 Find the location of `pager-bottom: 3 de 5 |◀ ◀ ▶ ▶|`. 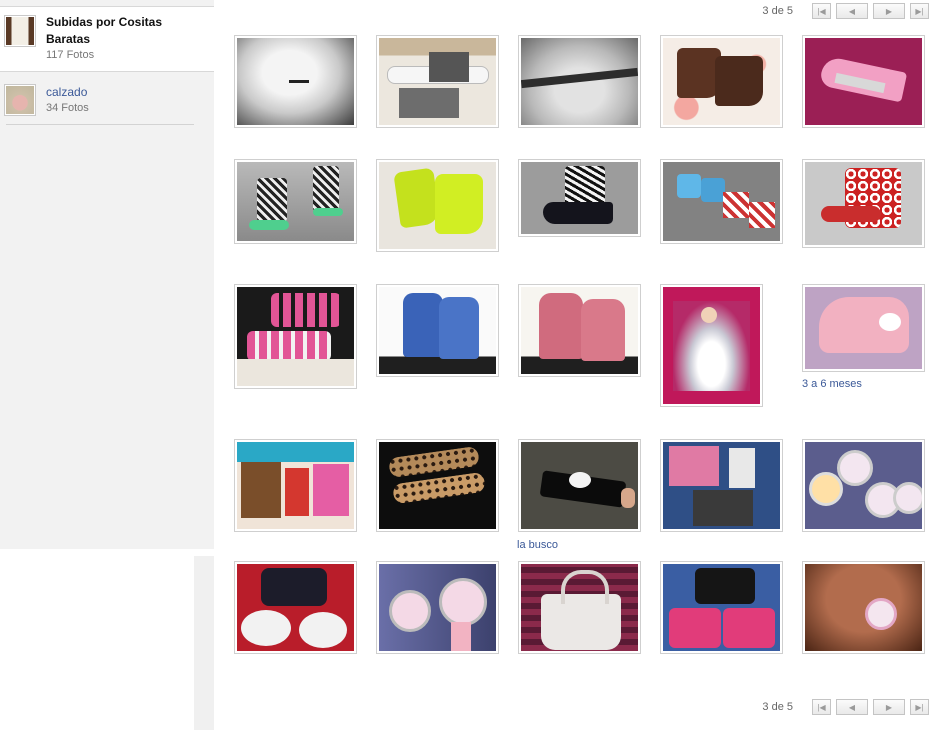

pager-bottom: 3 de 5 |◀ ◀ ▶ ▶| is located at coordinates (845, 707).